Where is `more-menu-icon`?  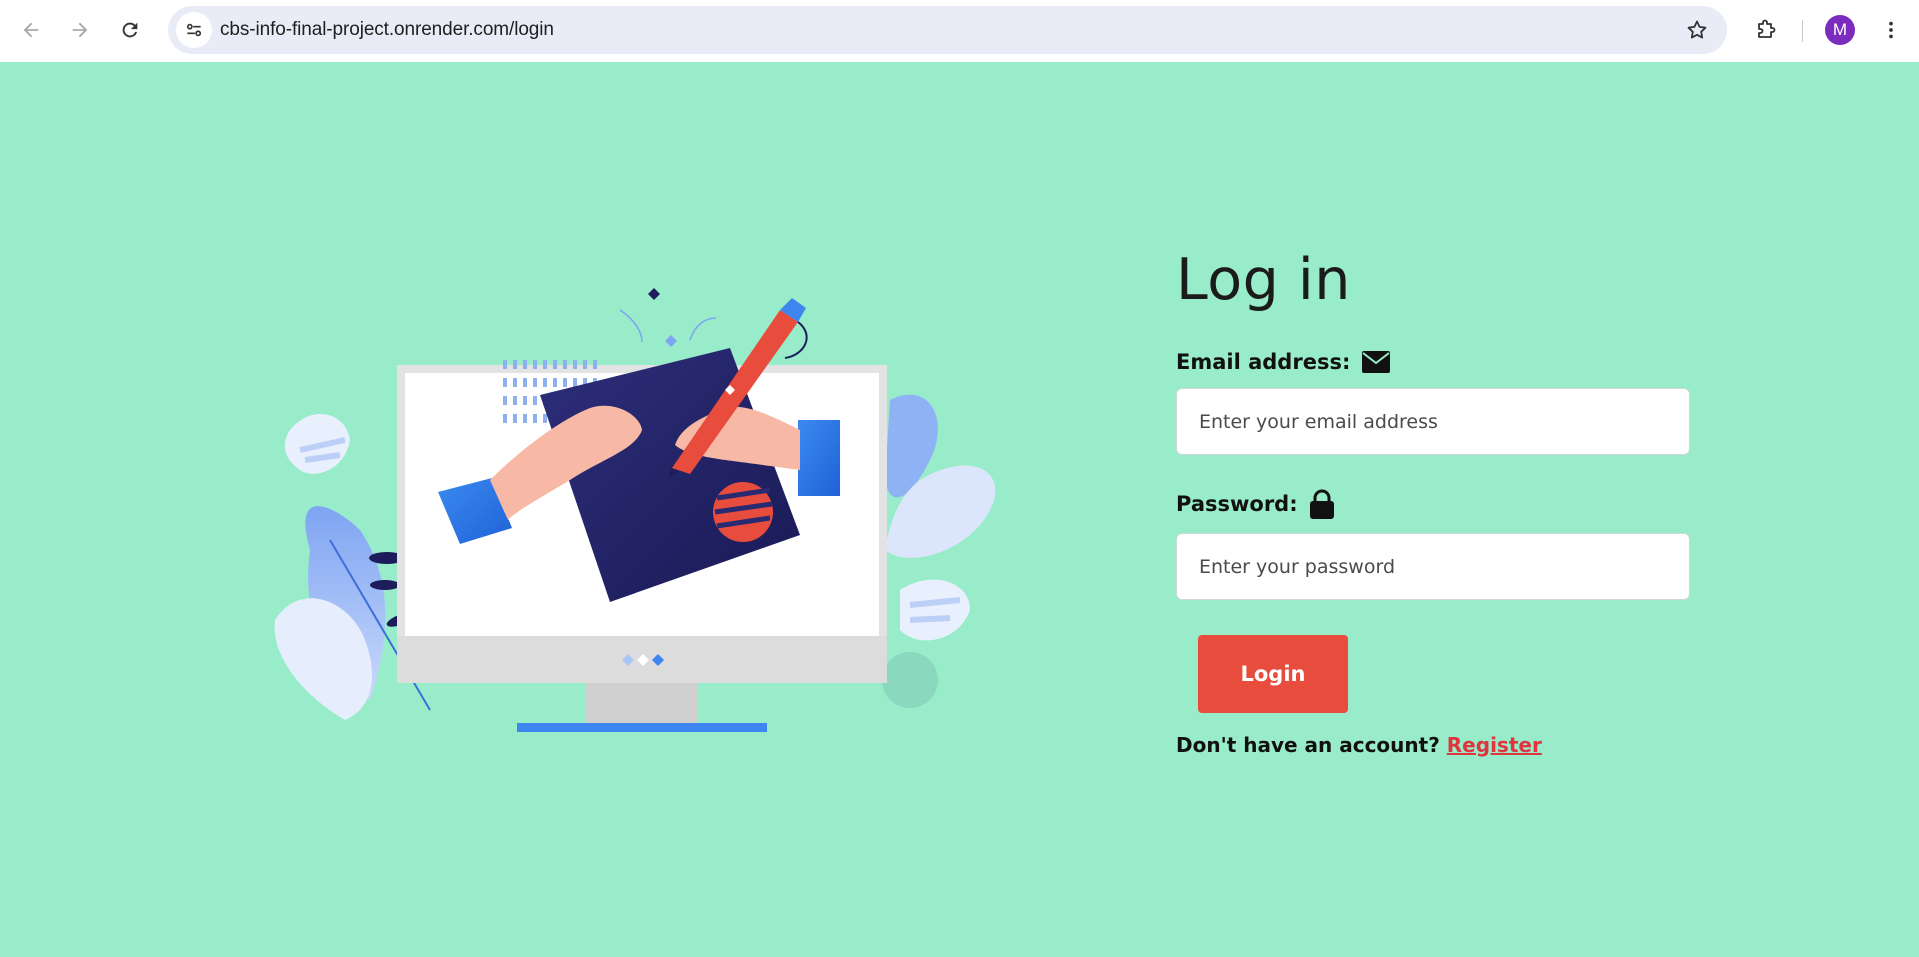
more-menu-icon is located at coordinates (1891, 30).